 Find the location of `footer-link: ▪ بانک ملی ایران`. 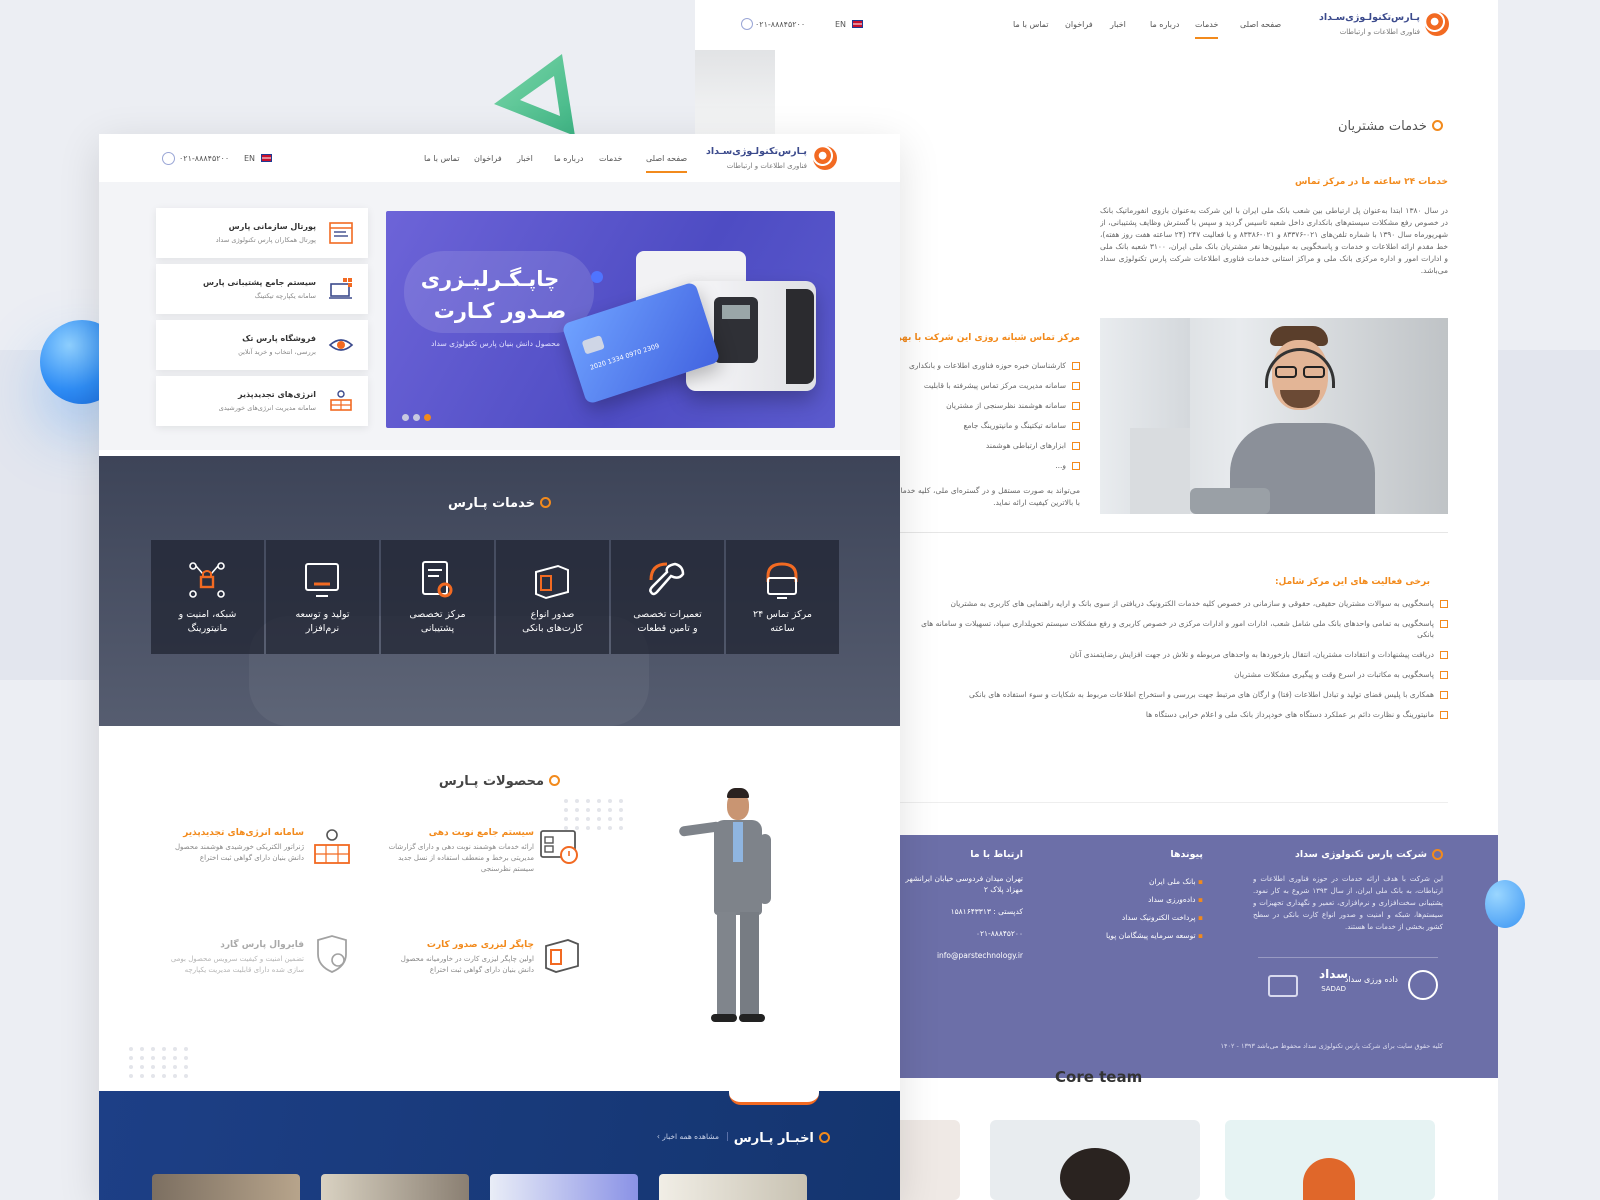

footer-link: ▪ بانک ملی ایران is located at coordinates (1154, 882).